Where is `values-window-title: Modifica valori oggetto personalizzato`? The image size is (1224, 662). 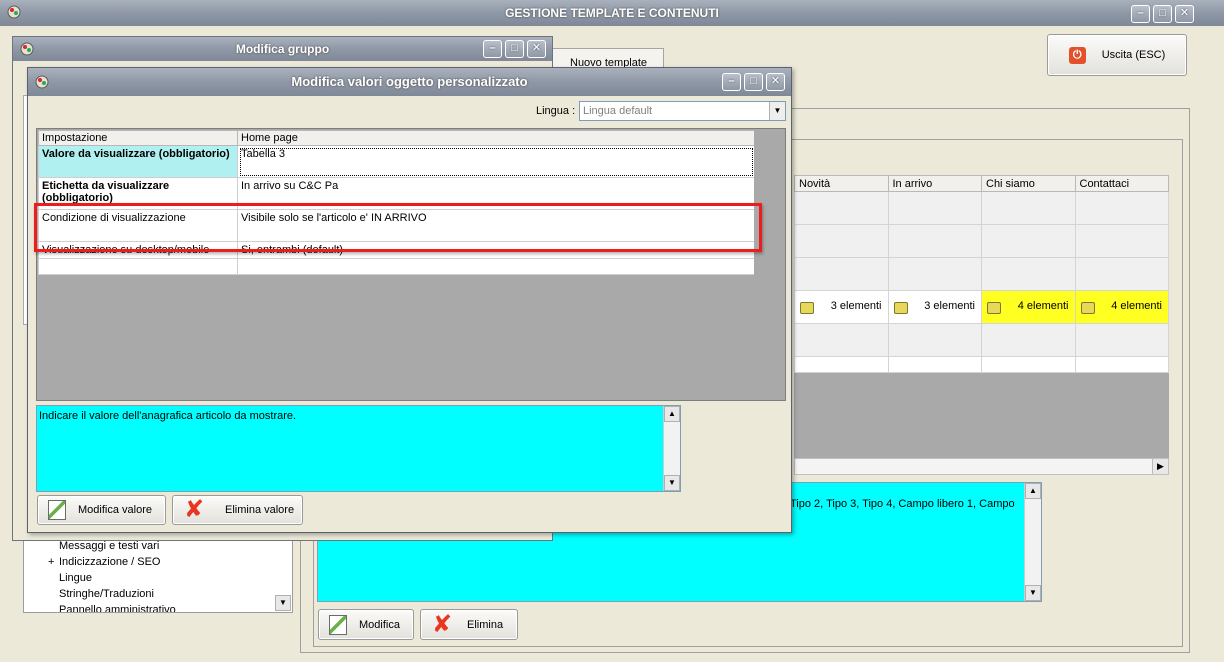
values-window-title: Modifica valori oggetto personalizzato is located at coordinates (409, 81).